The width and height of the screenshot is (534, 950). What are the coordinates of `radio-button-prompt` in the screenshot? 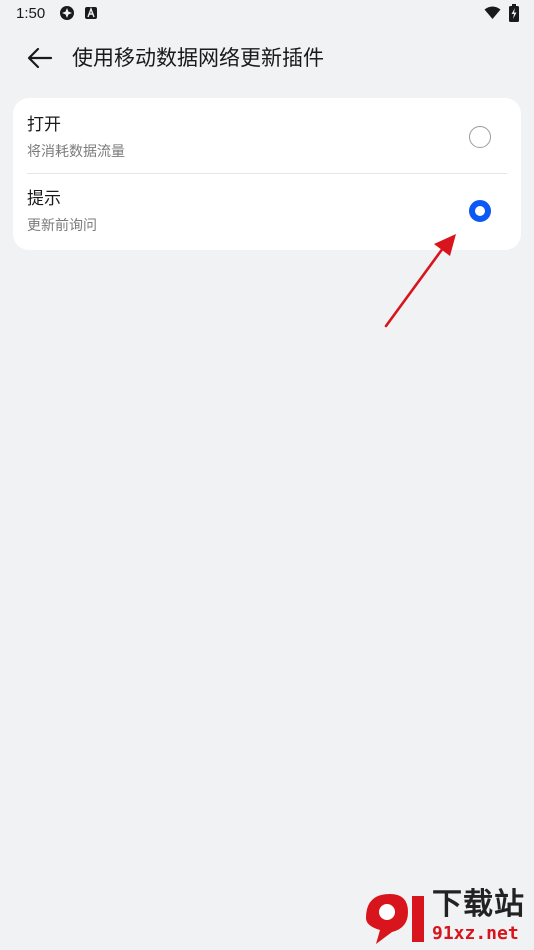 It's located at (480, 211).